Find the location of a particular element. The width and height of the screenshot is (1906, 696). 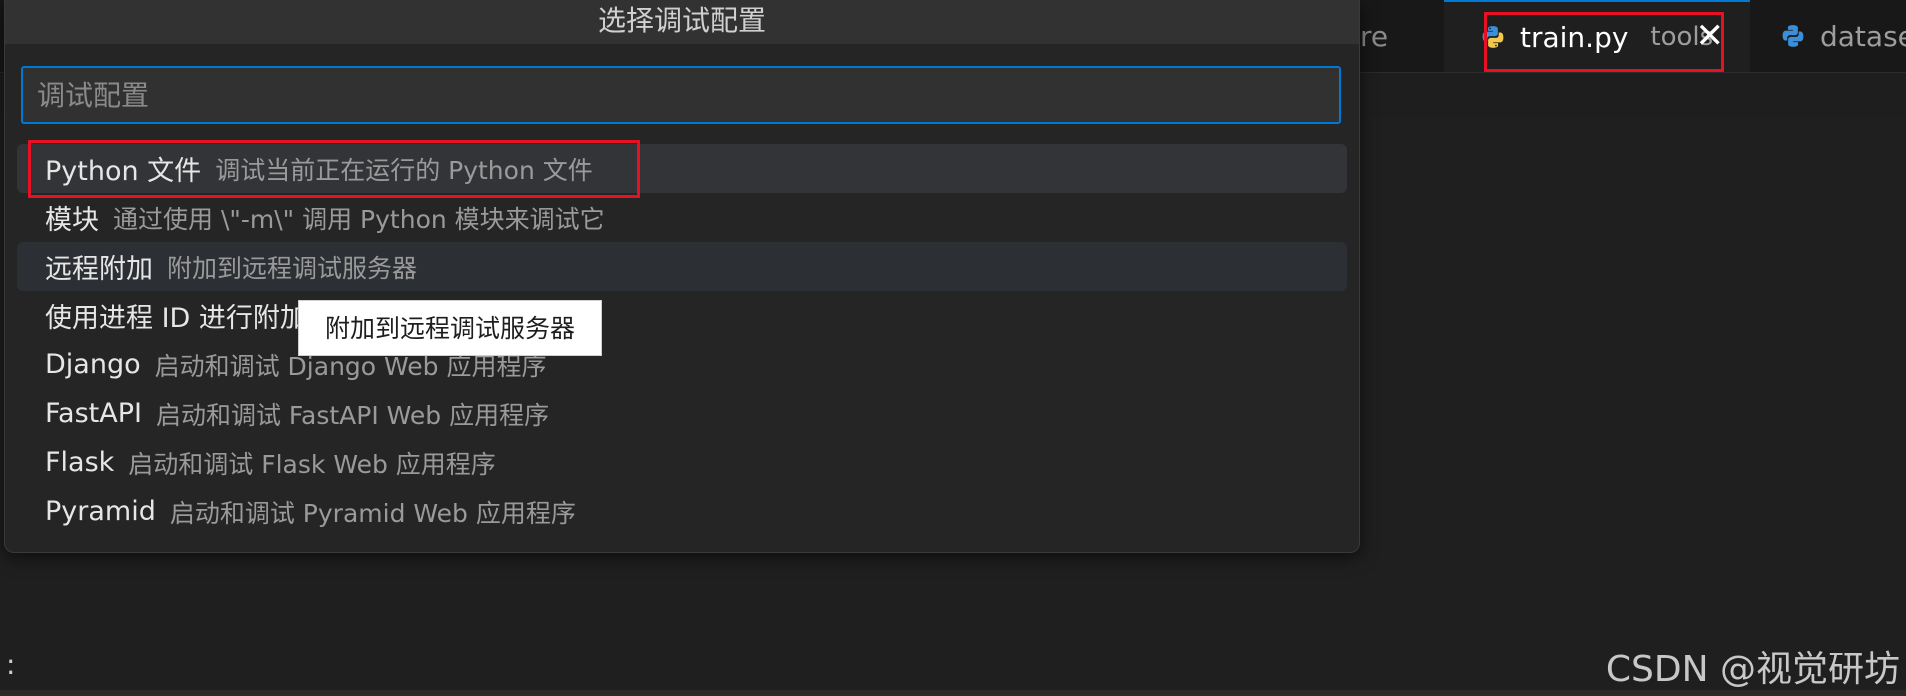

quick-pick-title: 选择调试配置 is located at coordinates (682, 22).